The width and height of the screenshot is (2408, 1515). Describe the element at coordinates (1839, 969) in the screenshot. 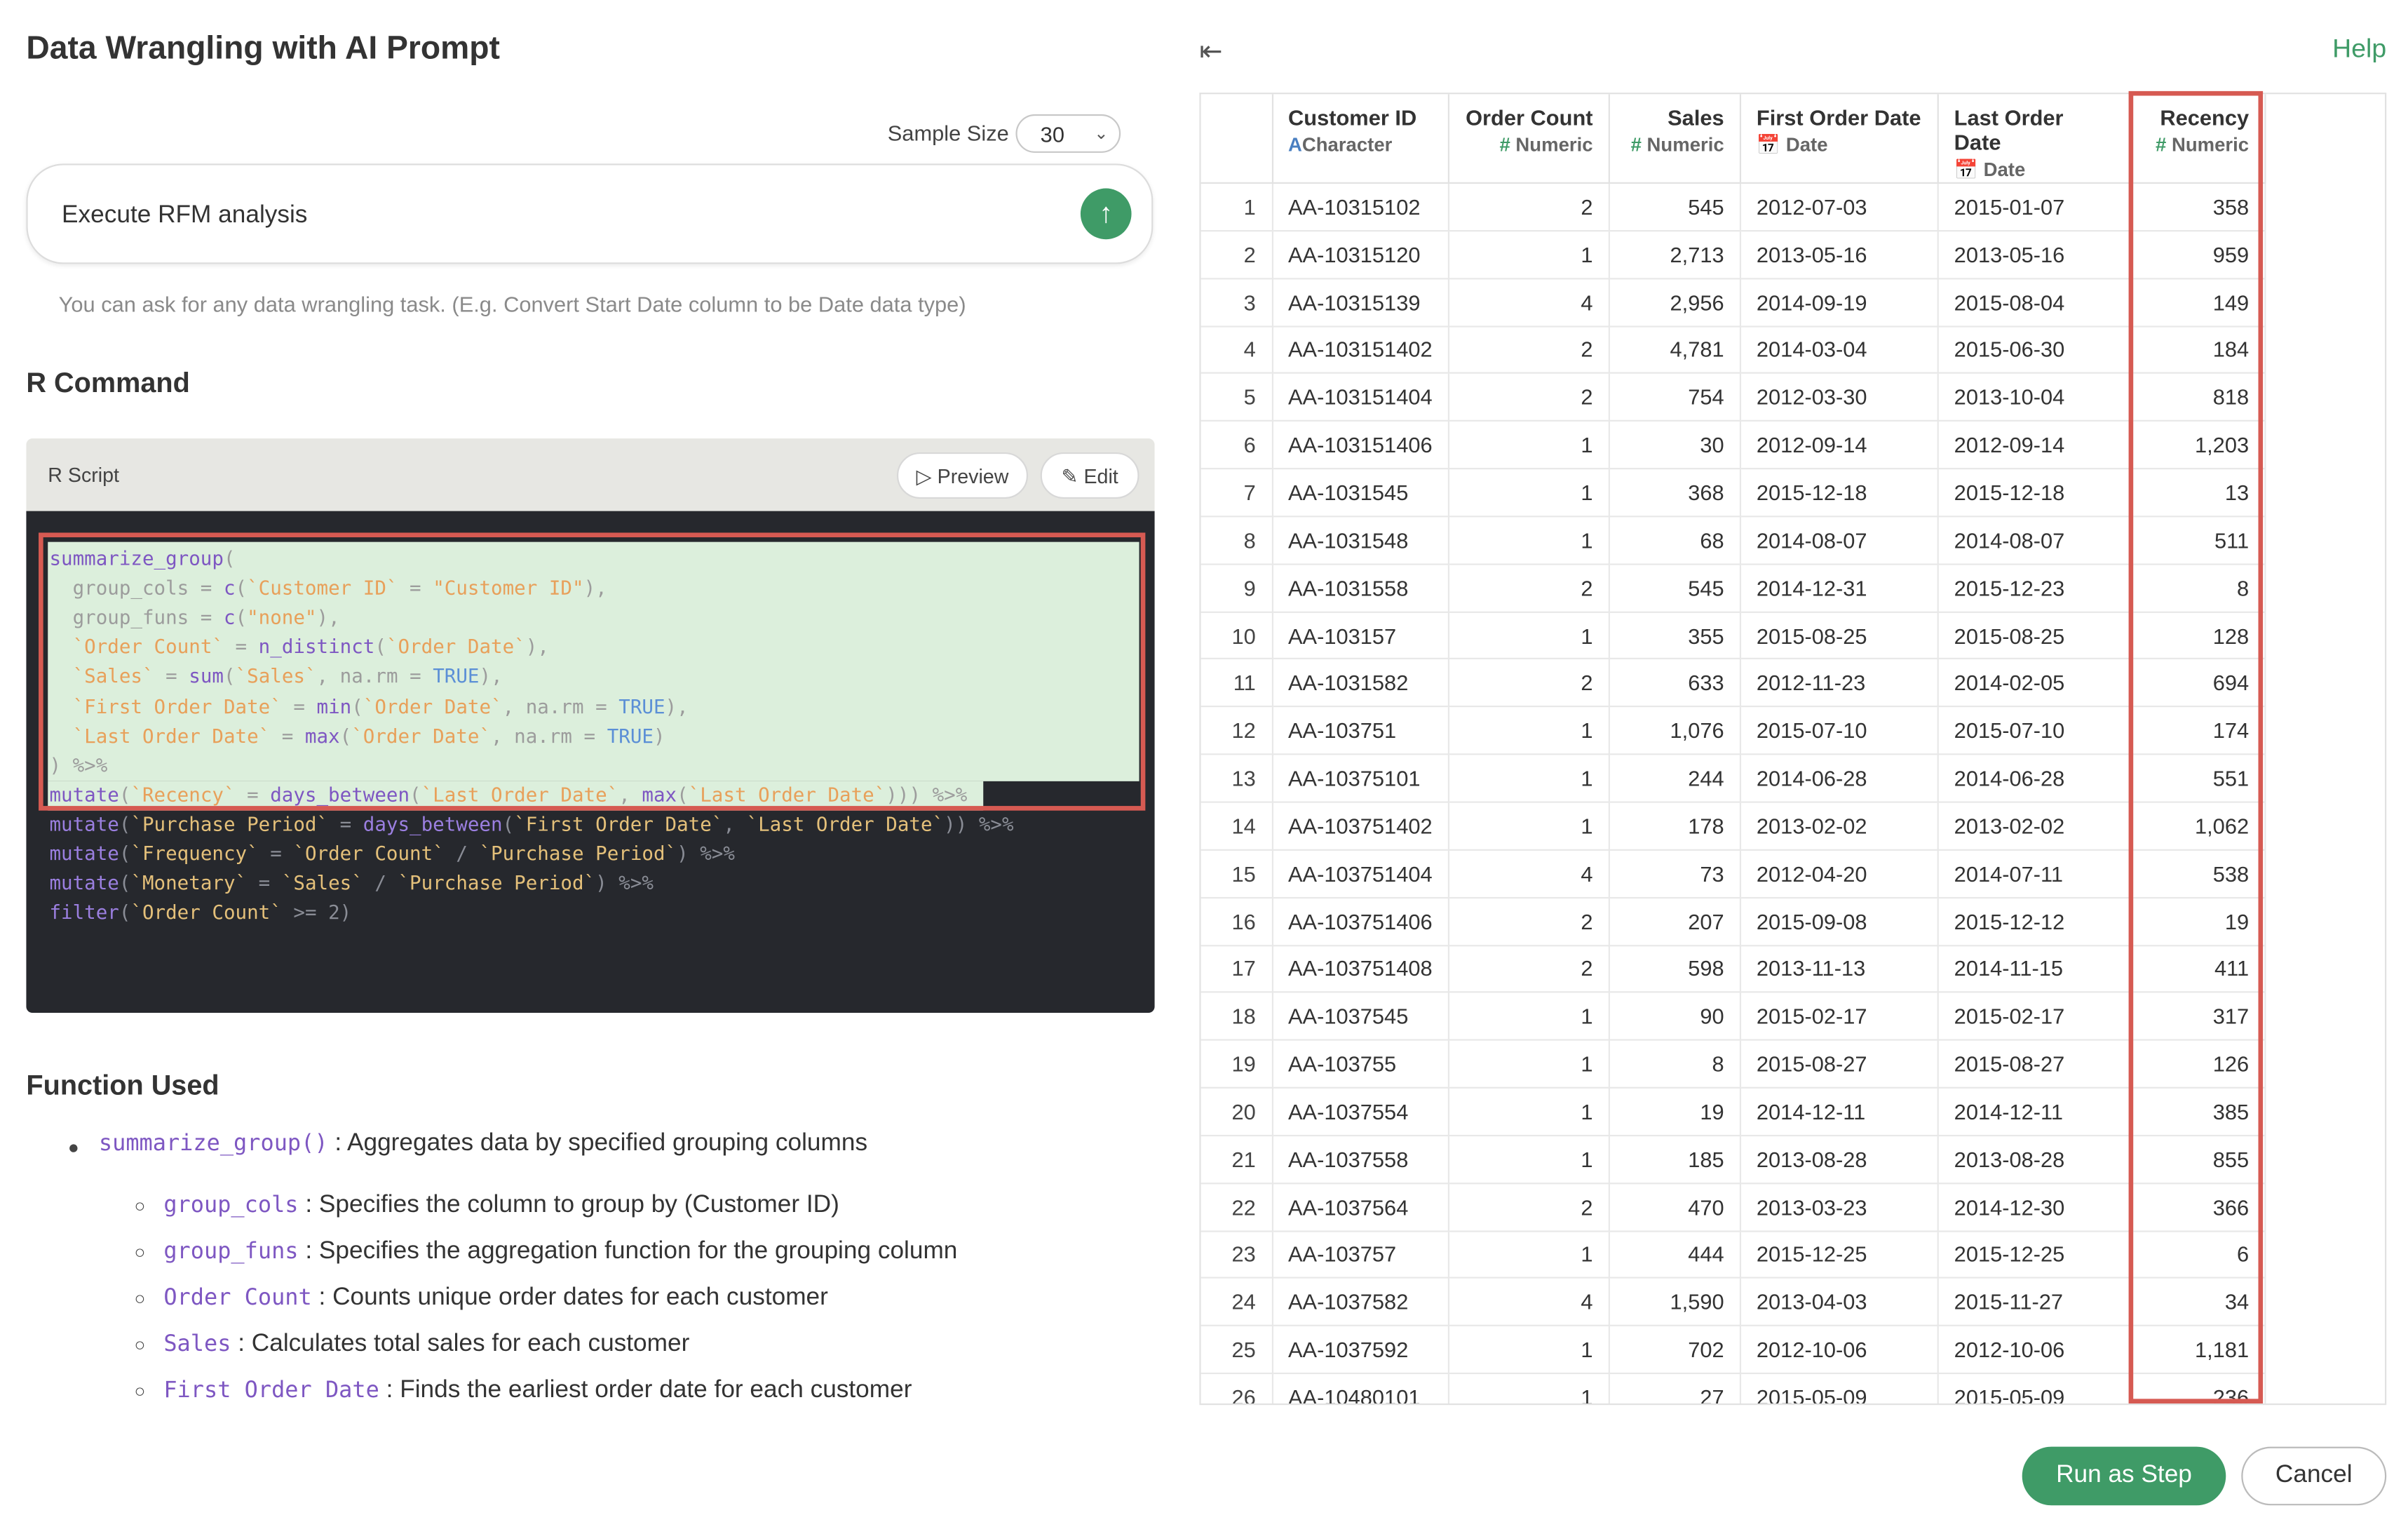

I see `table-cell: 2013-11-13` at that location.